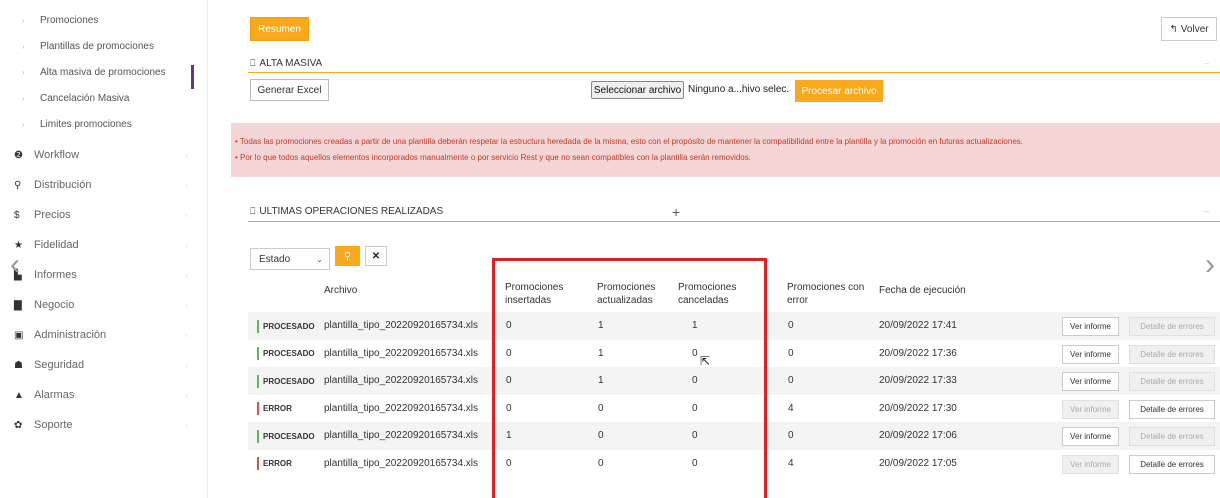 The height and width of the screenshot is (498, 1220). What do you see at coordinates (85, 98) in the screenshot?
I see `sidebar-subitem-label: Cancelación Masiva` at bounding box center [85, 98].